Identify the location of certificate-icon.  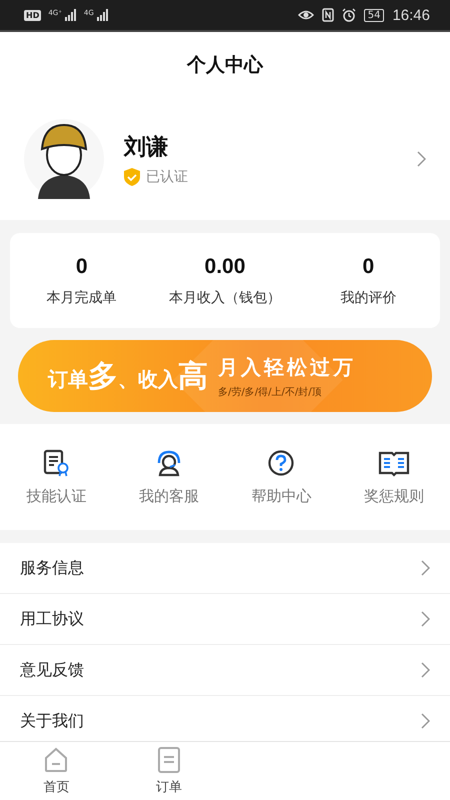
(56, 462).